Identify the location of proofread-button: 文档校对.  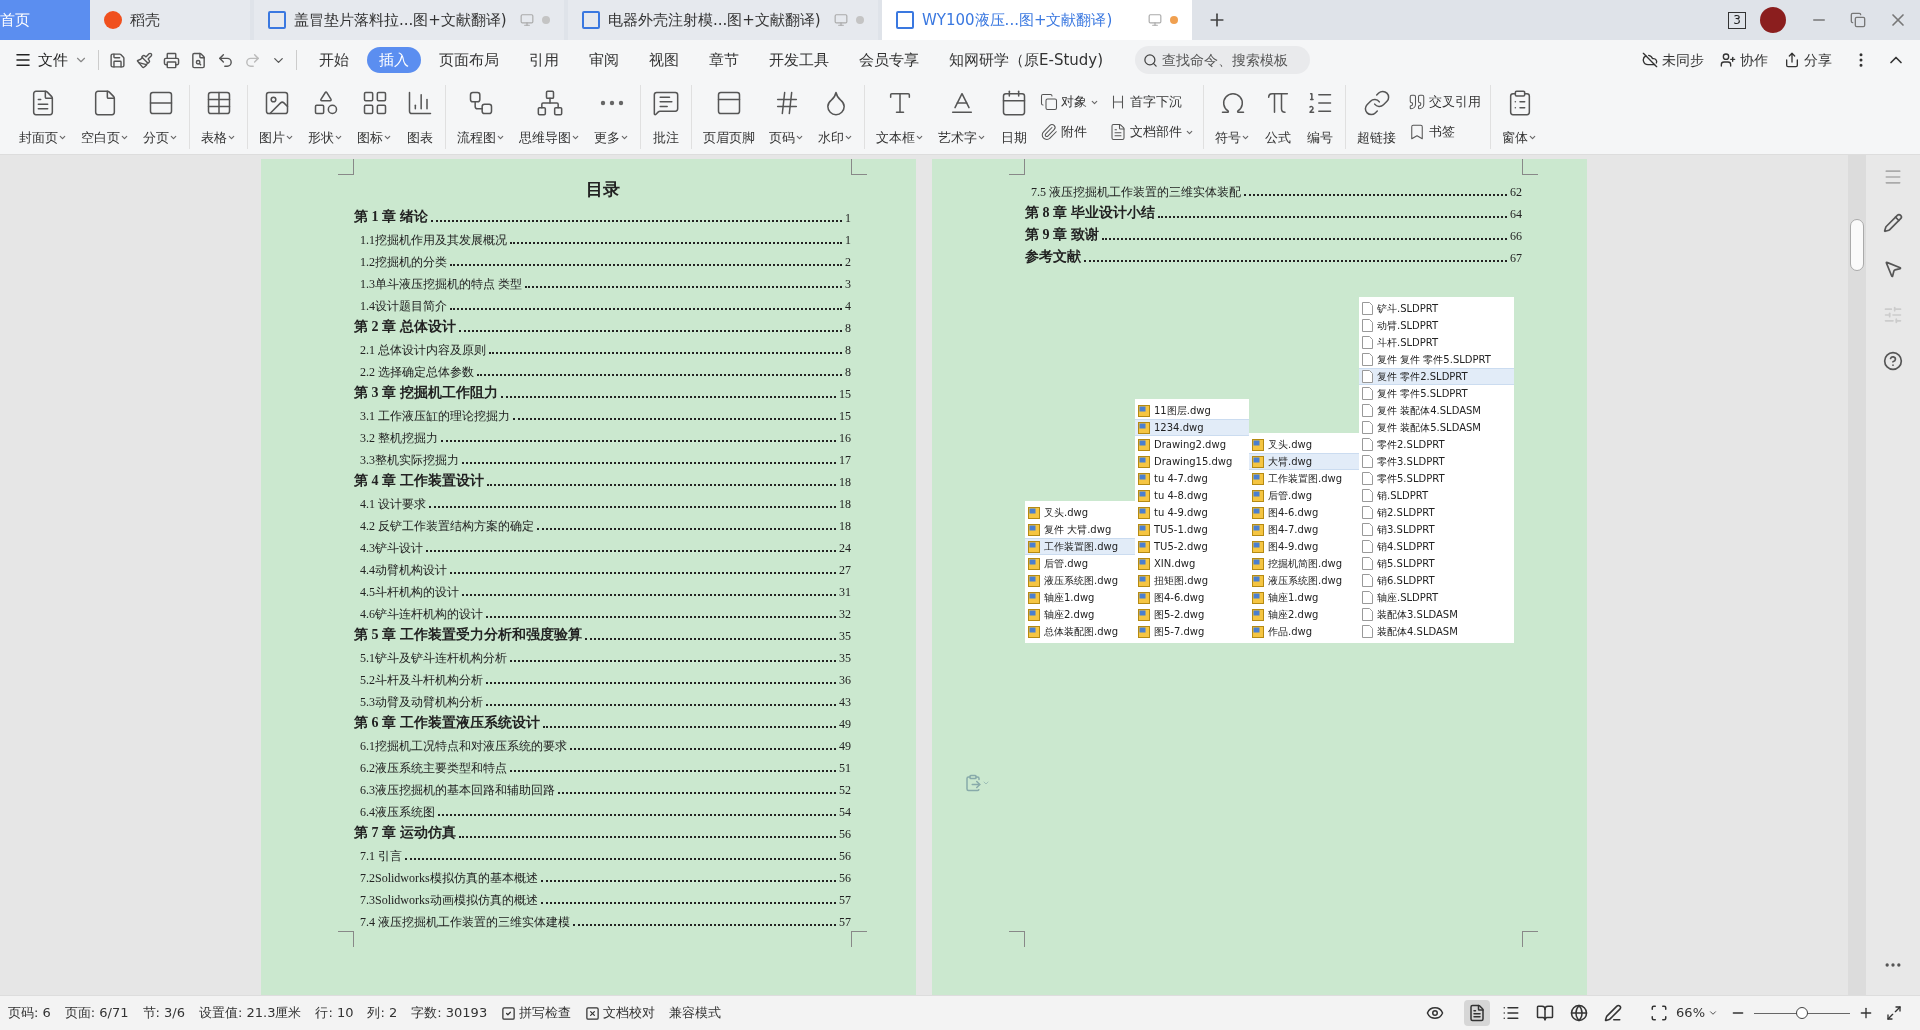
(620, 1013).